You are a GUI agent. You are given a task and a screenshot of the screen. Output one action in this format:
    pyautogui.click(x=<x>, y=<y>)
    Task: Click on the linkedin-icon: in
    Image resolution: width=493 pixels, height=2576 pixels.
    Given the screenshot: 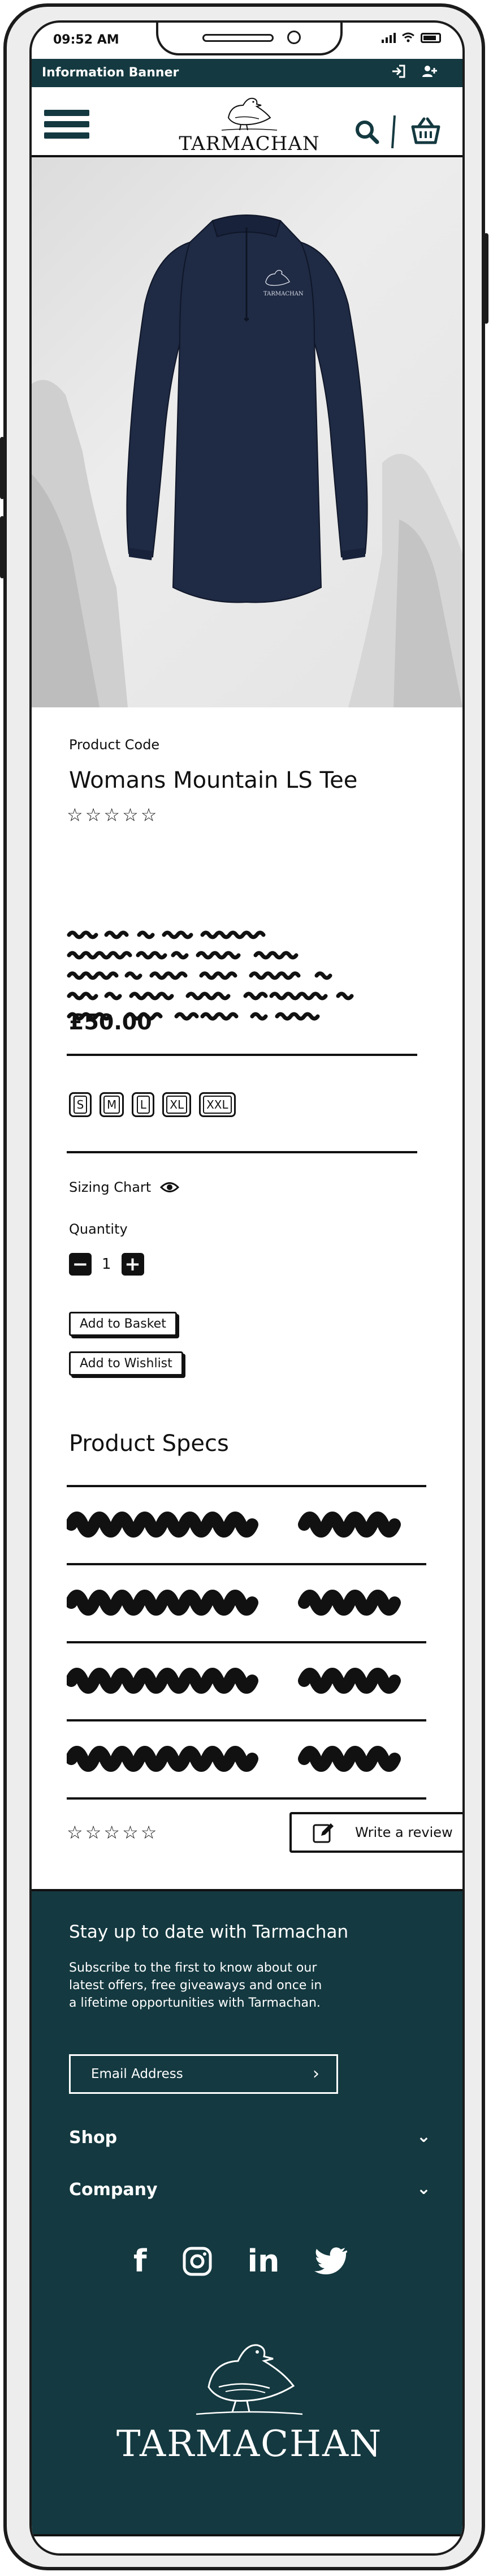 What is the action you would take?
    pyautogui.click(x=264, y=2261)
    